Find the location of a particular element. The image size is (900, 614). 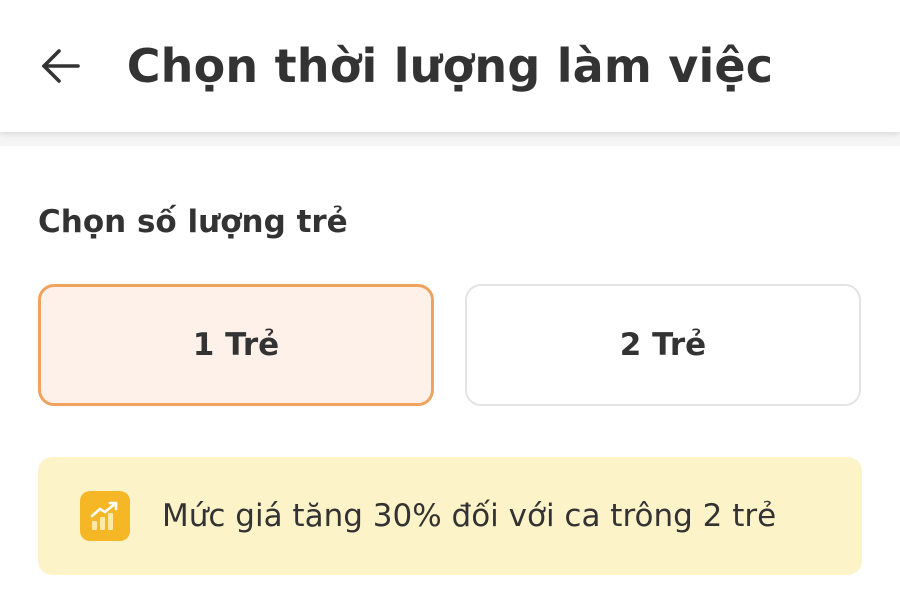

arrow-left-icon is located at coordinates (61, 66).